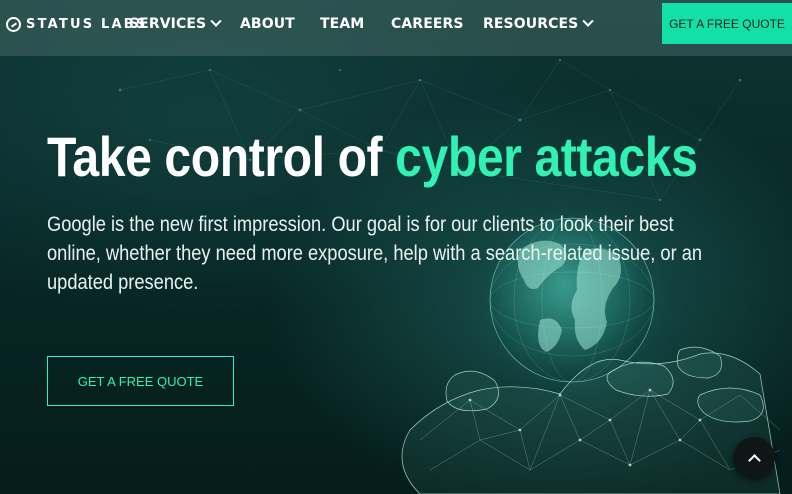 The width and height of the screenshot is (792, 494). Describe the element at coordinates (76, 24) in the screenshot. I see `brand-logo: STATUS LABS` at that location.